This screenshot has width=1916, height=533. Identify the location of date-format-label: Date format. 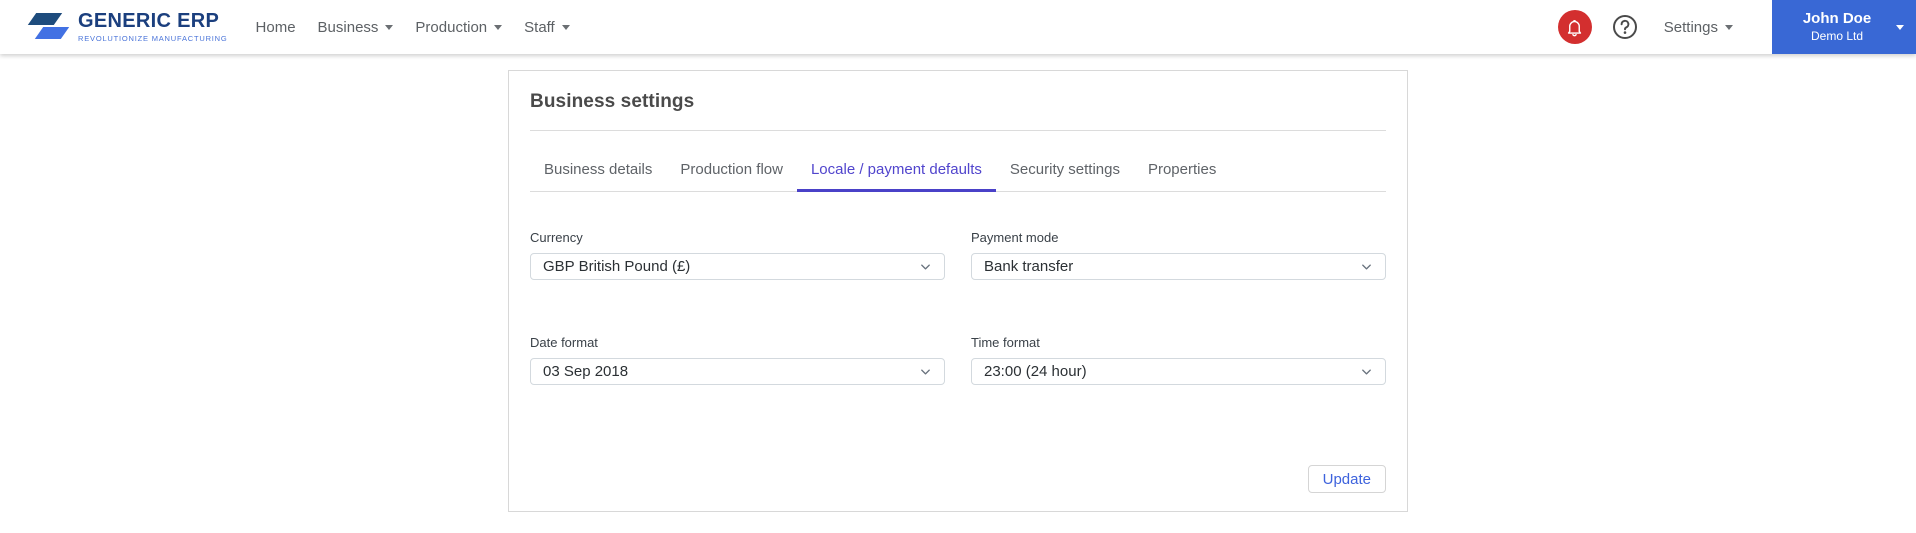
(564, 342).